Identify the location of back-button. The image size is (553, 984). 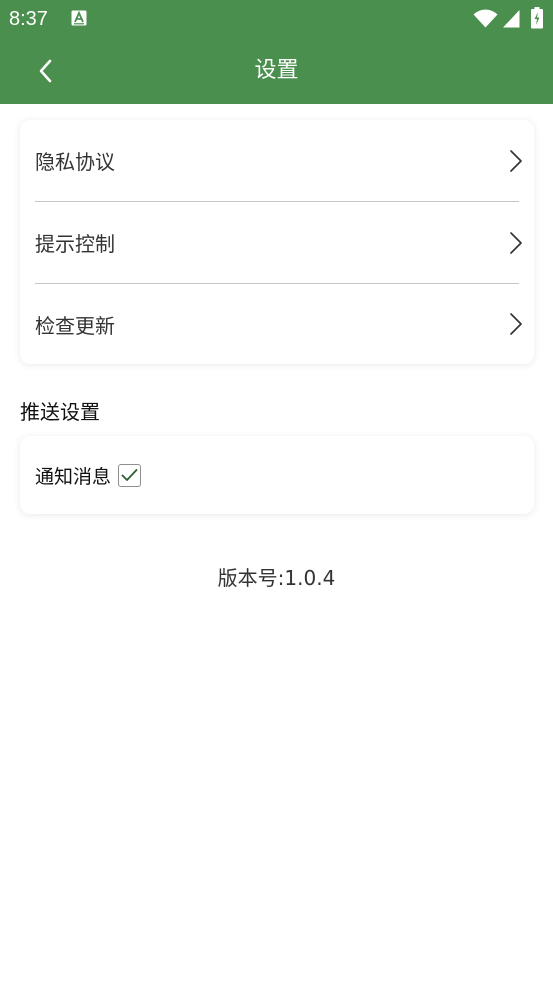
(46, 71).